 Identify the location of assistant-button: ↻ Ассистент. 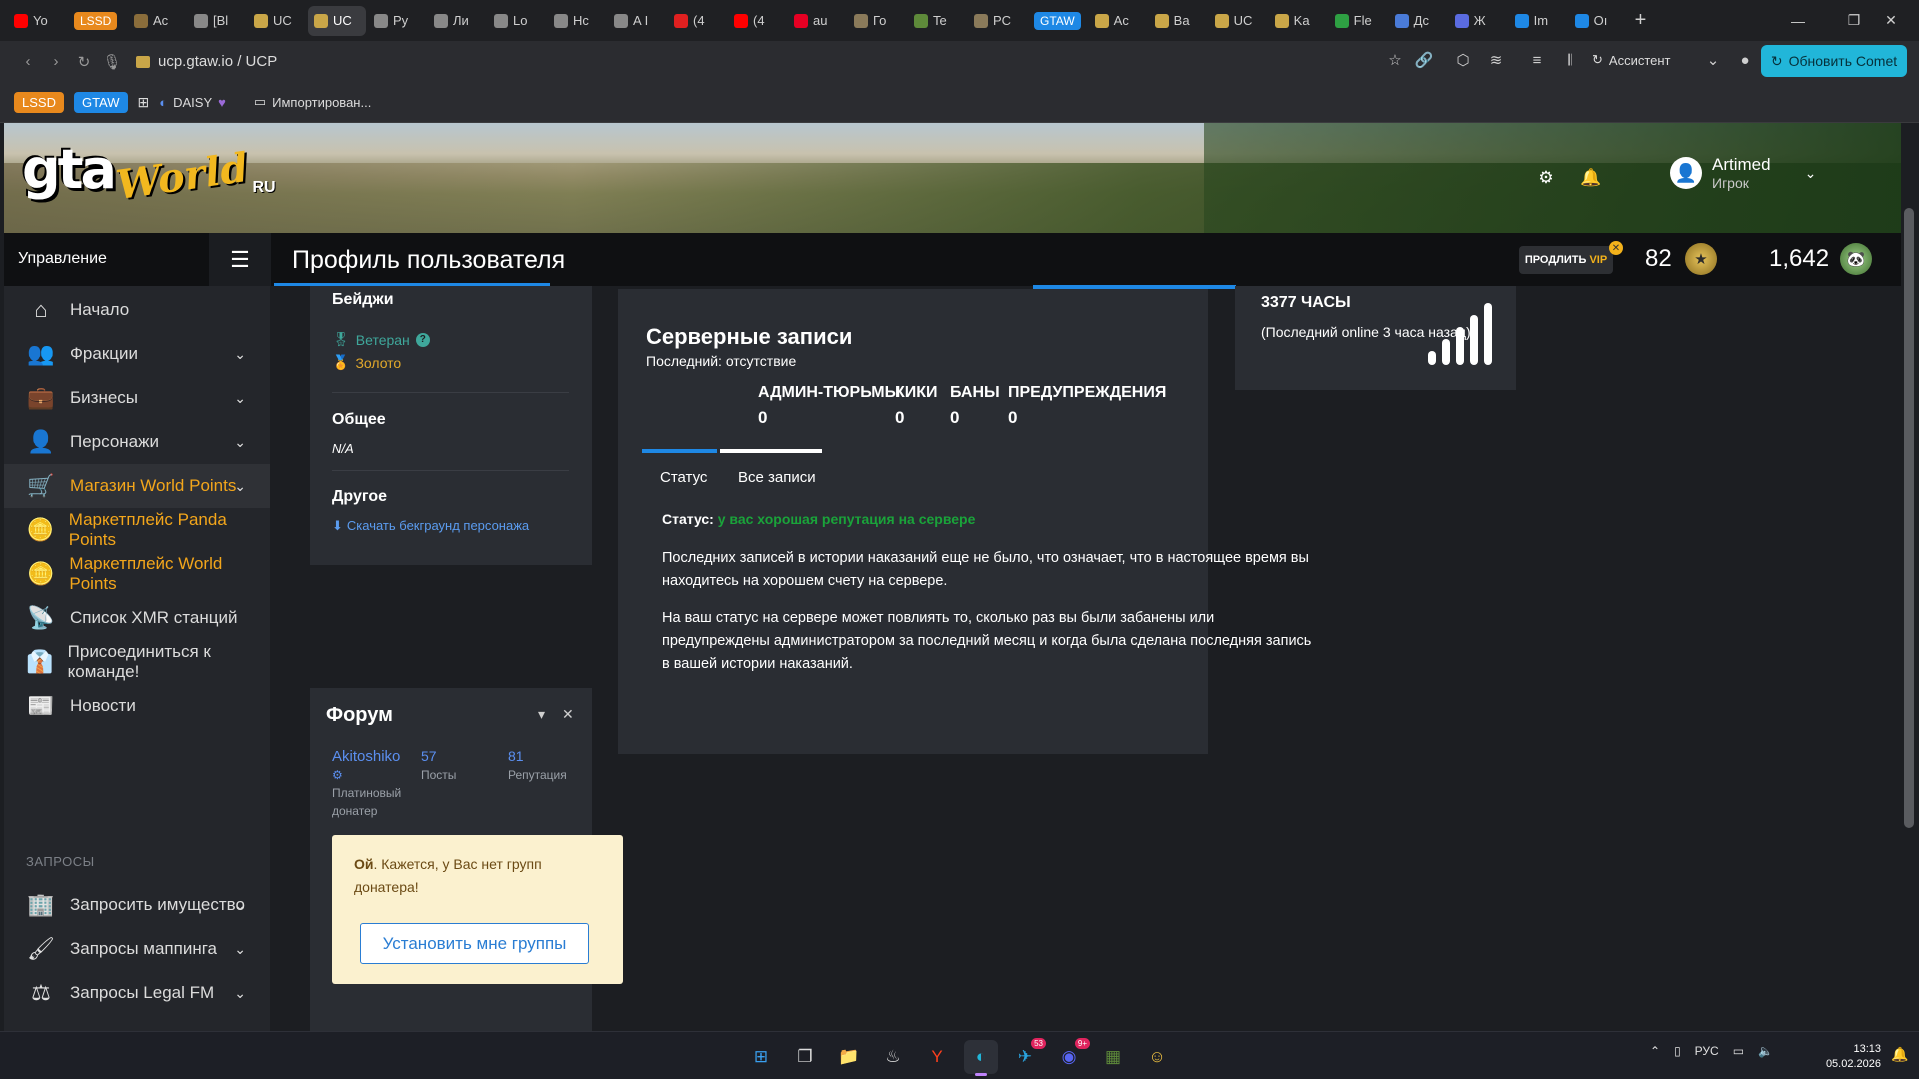
(1631, 60).